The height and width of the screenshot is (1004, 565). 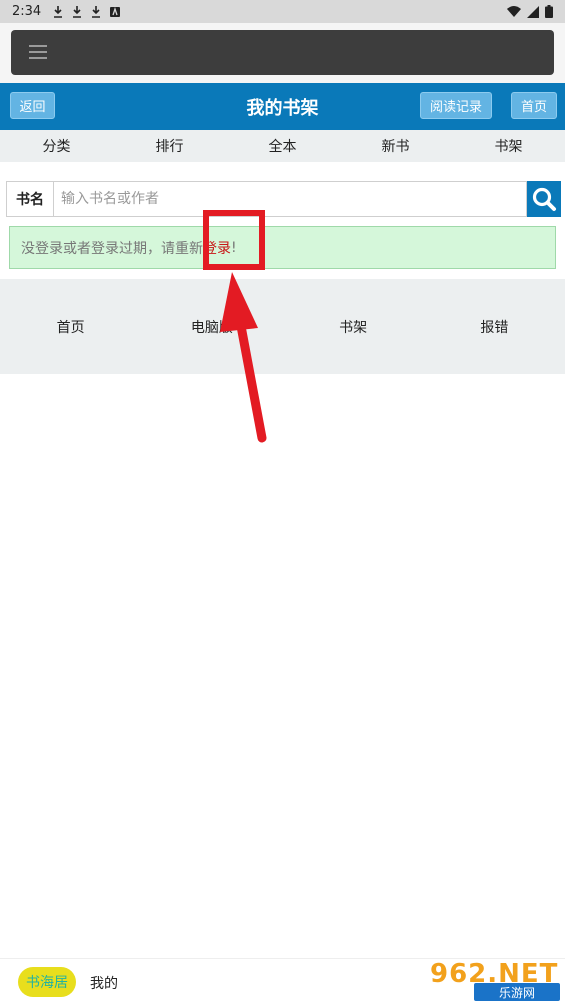 What do you see at coordinates (282, 247) in the screenshot?
I see `login-alert: 没登录或者登录过期，请重新 登录!` at bounding box center [282, 247].